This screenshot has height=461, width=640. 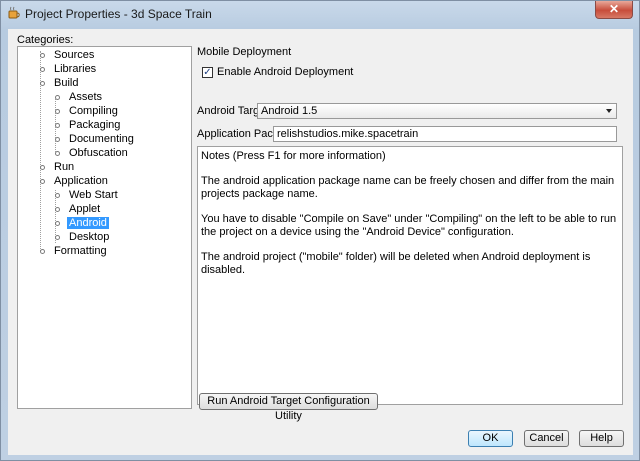 I want to click on categories-label: Categories:, so click(x=45, y=40).